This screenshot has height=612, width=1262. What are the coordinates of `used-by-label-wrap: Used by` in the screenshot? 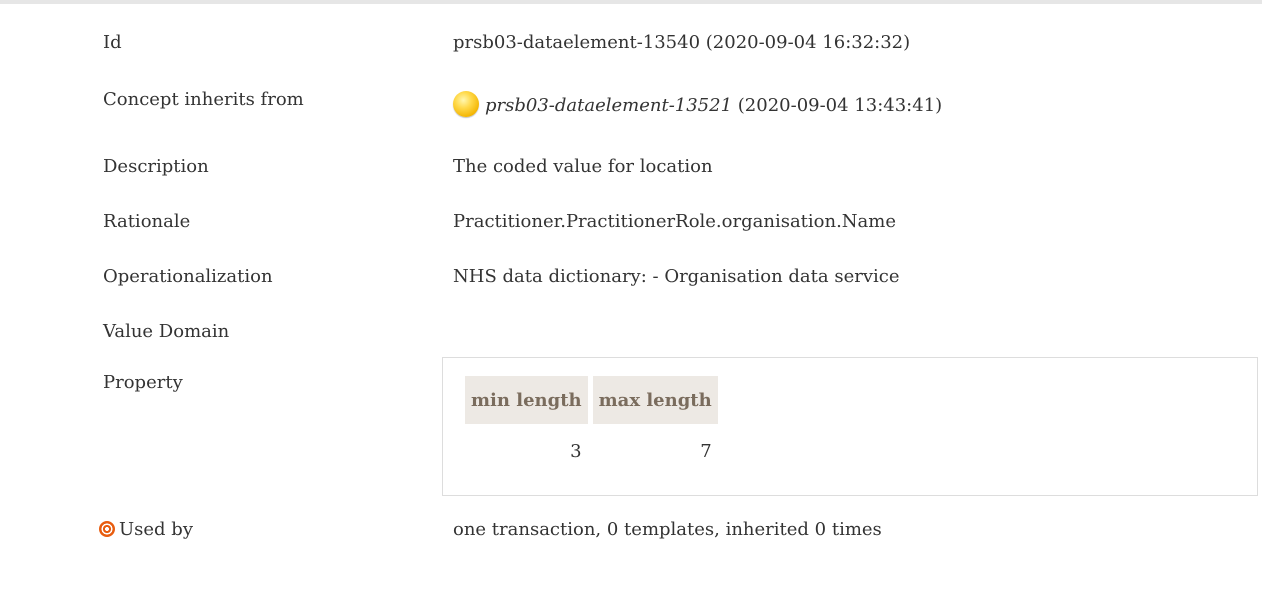 It's located at (146, 530).